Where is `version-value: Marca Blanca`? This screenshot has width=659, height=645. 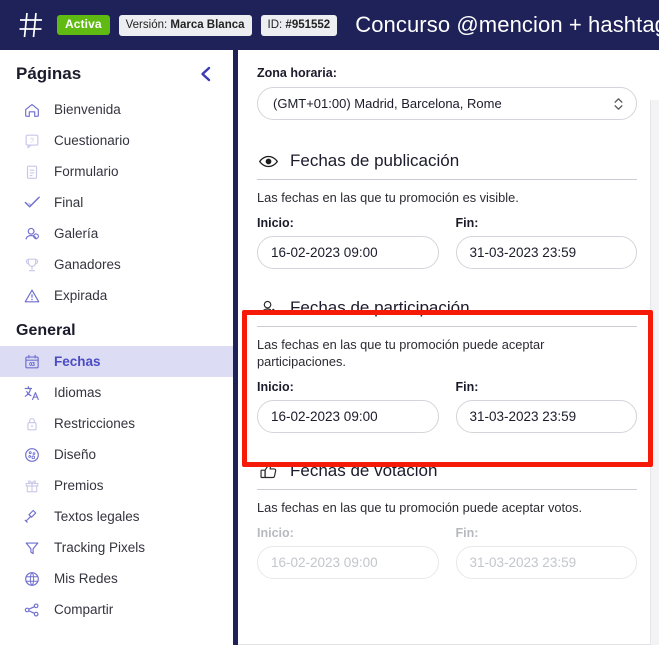 version-value: Marca Blanca is located at coordinates (207, 24).